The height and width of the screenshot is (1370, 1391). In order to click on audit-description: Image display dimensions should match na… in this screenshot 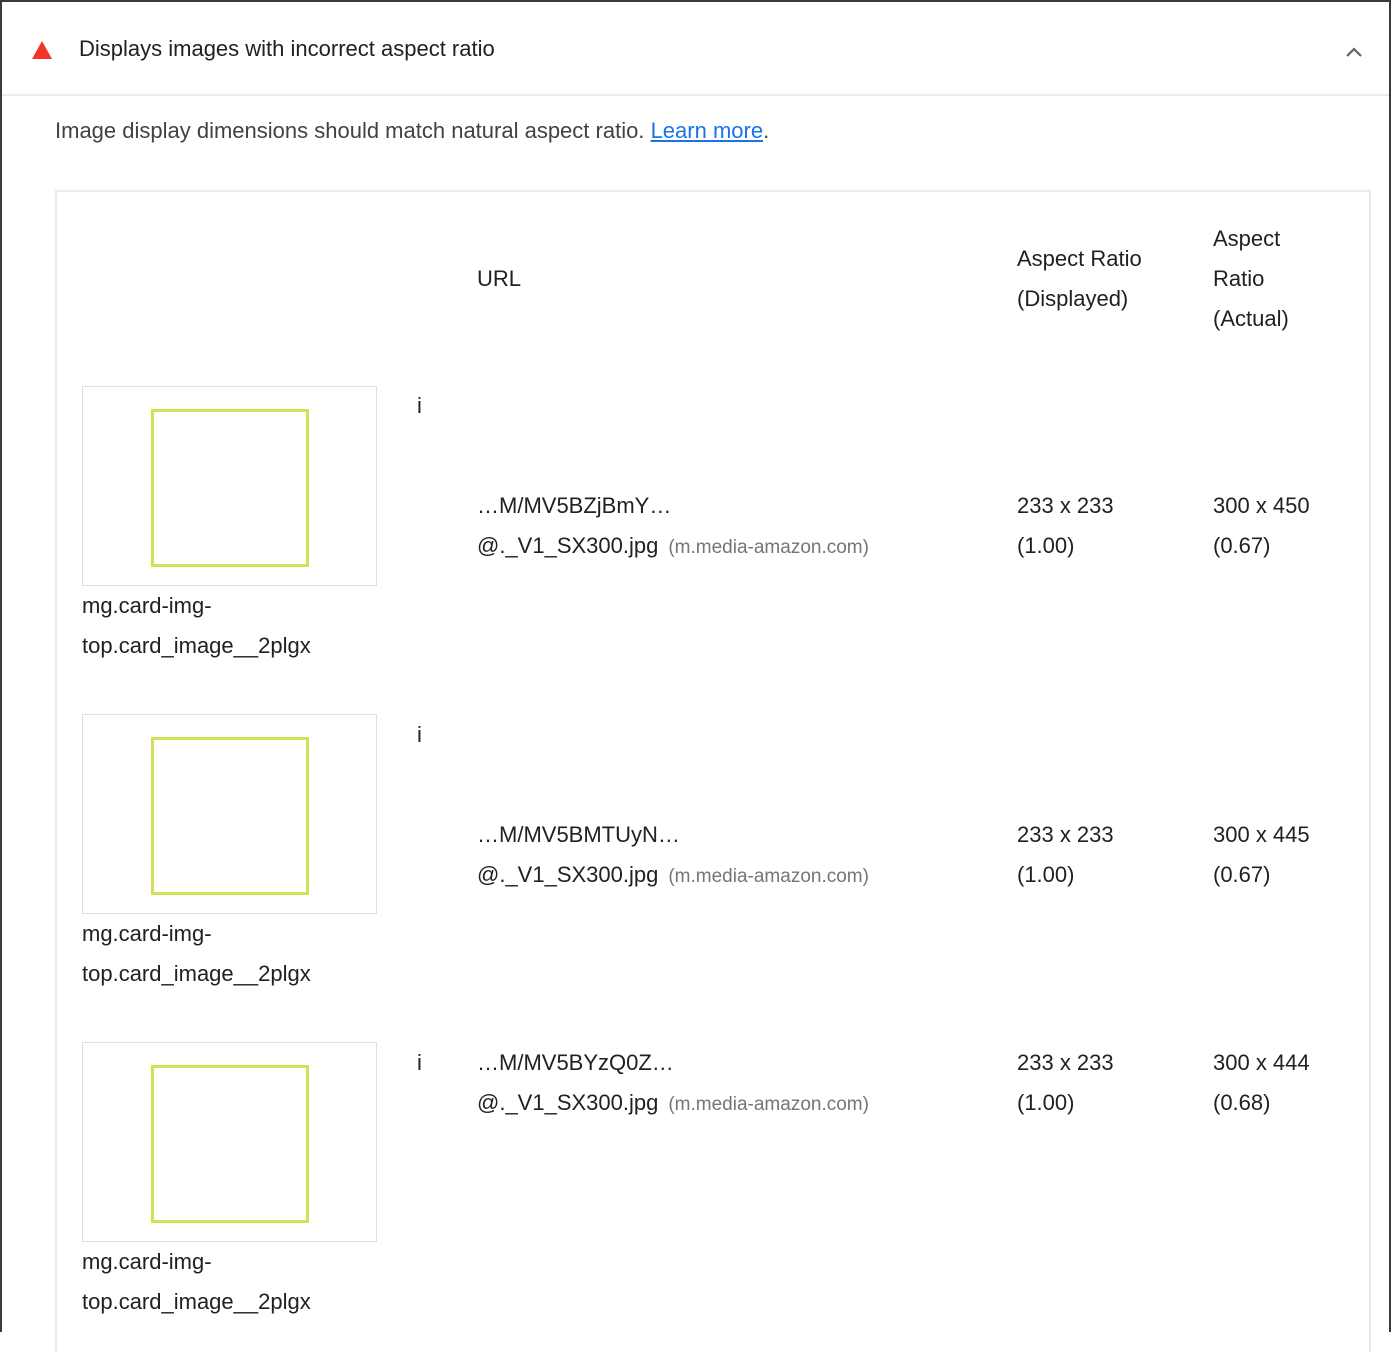, I will do `click(412, 131)`.